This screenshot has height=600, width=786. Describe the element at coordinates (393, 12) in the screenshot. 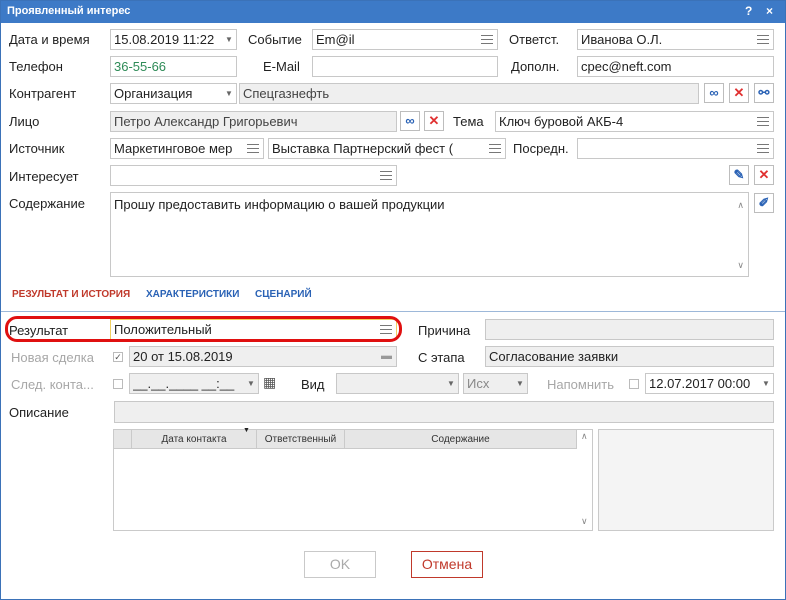

I see `title-bar: Проявленный интерес ? ×` at that location.